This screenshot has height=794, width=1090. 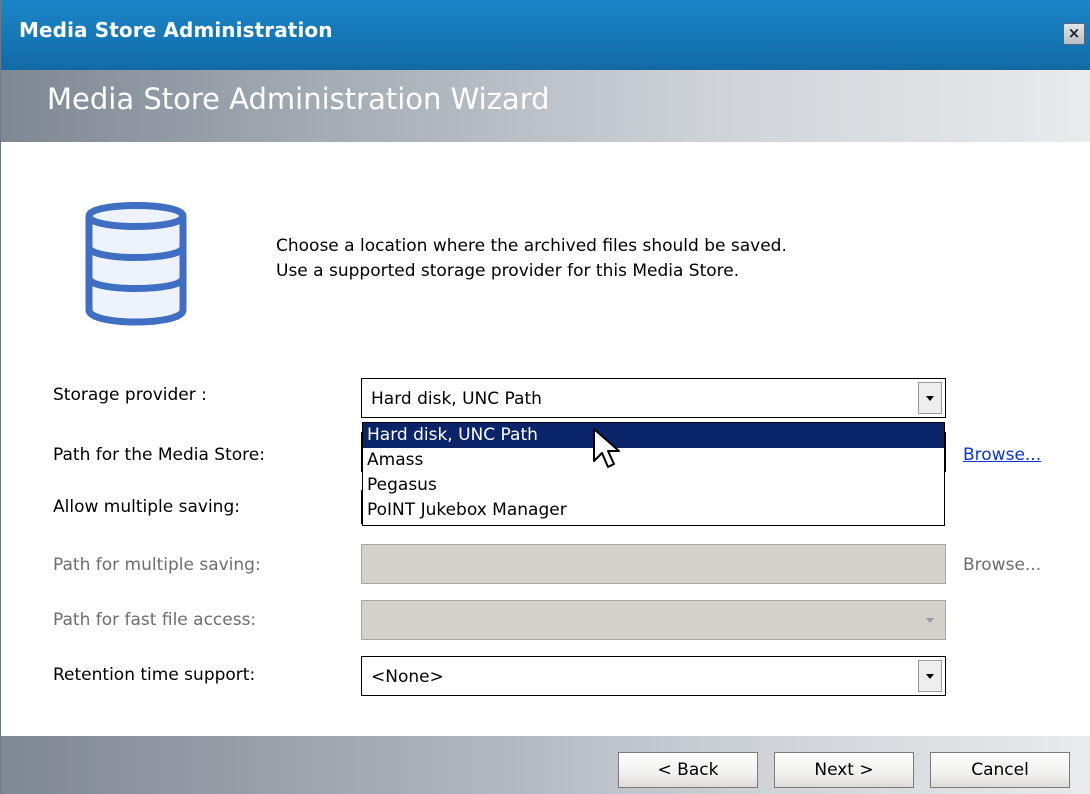 What do you see at coordinates (653, 398) in the screenshot?
I see `storage-provider-select: Hard disk, UNC Path` at bounding box center [653, 398].